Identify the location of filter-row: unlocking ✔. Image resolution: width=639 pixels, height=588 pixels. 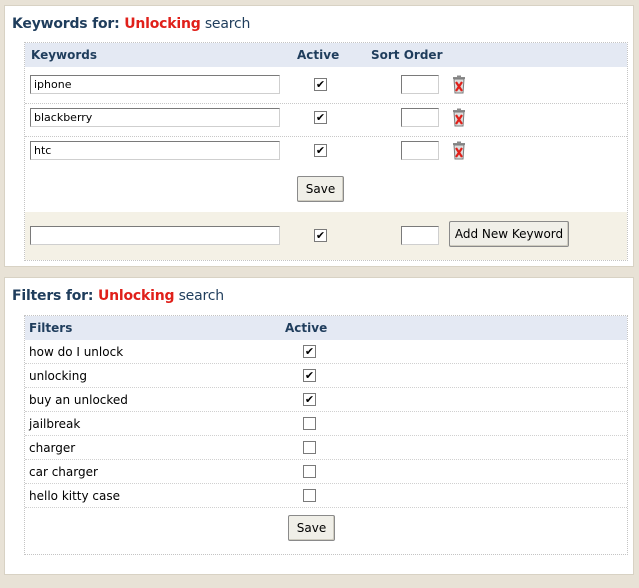
(326, 376).